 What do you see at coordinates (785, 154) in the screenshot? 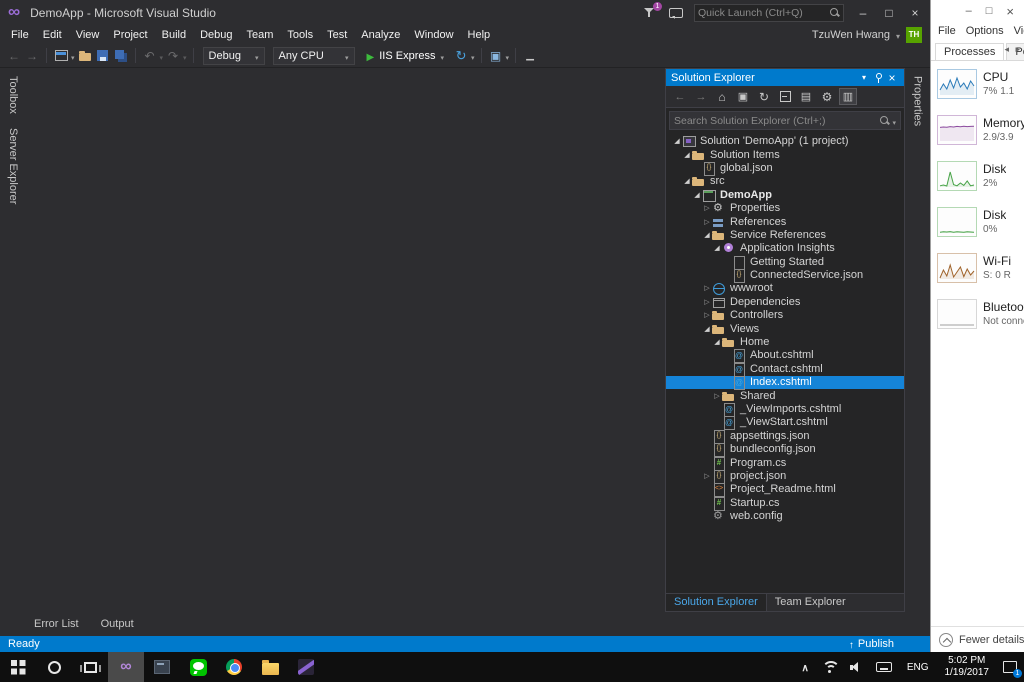
I see `tree-item-solution-items: Solution Items` at bounding box center [785, 154].